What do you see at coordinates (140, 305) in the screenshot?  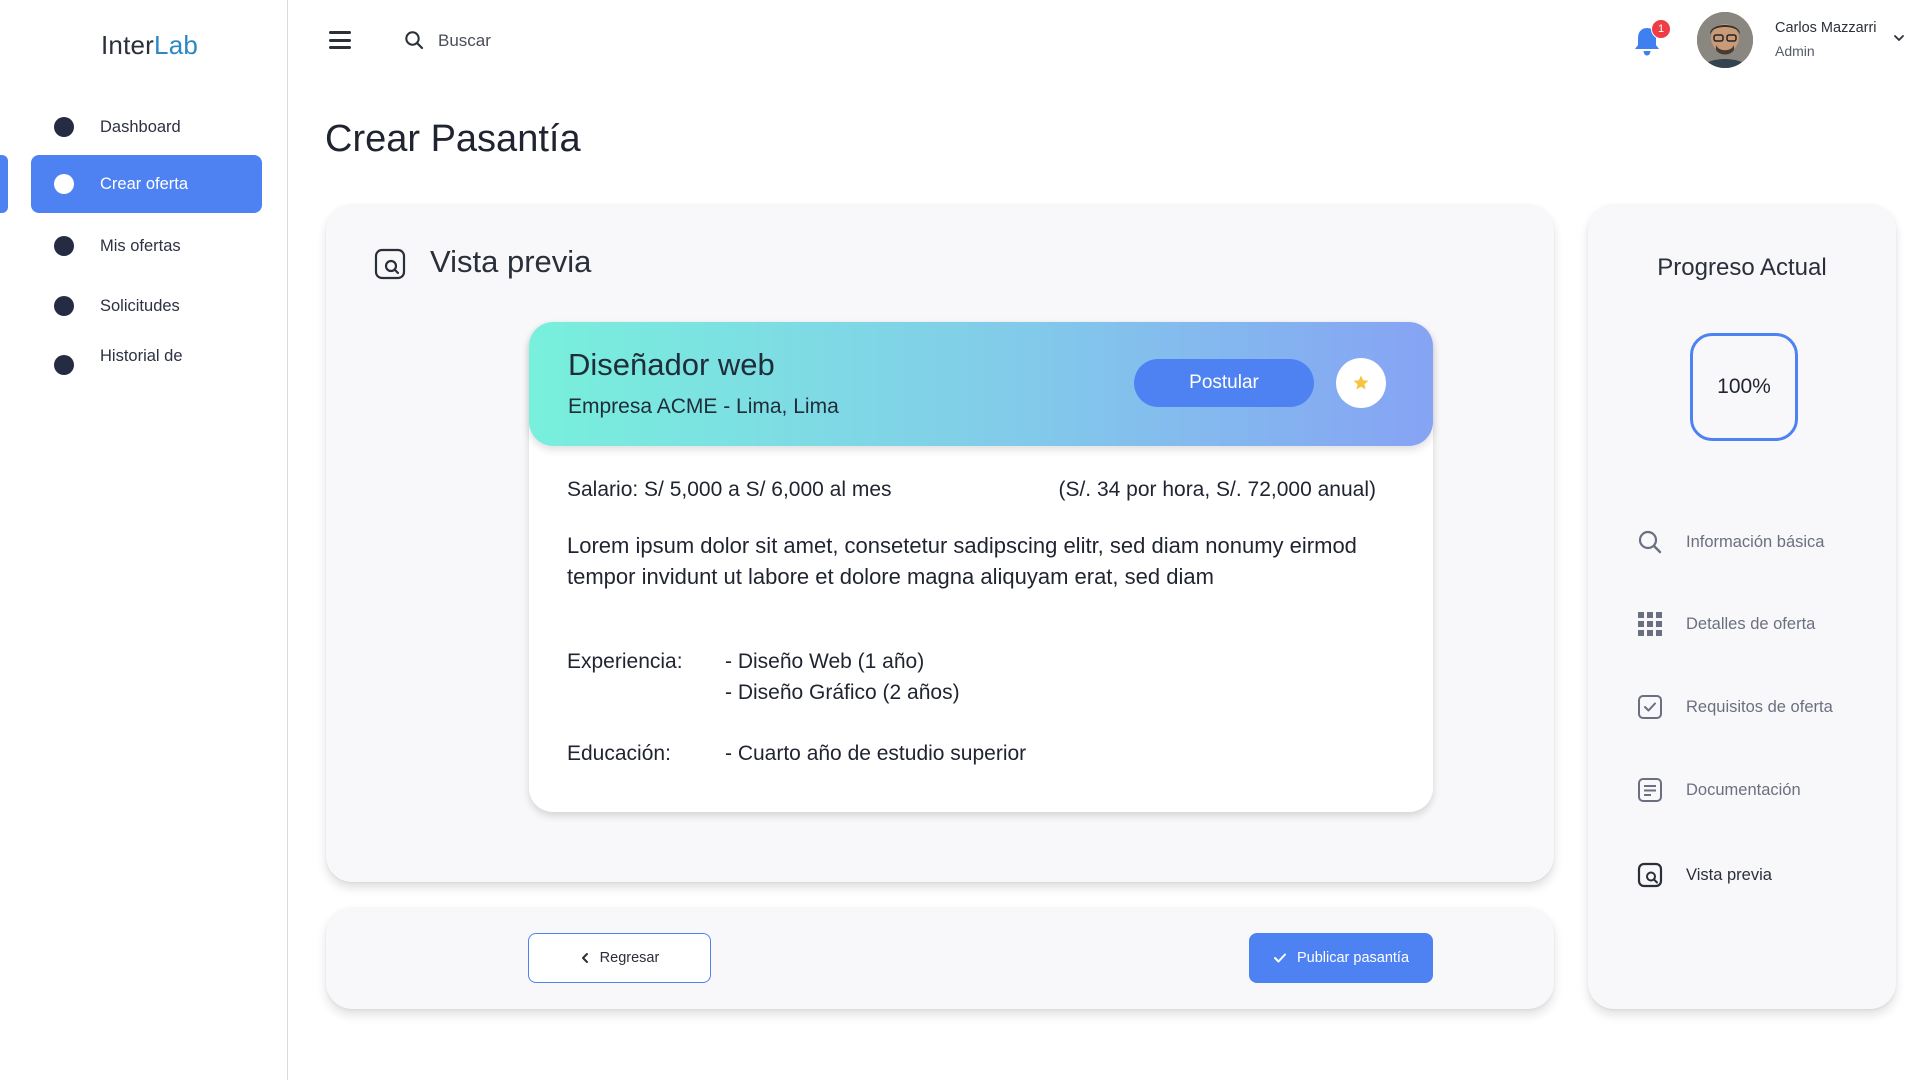 I see `sidebar-item-label: Solicitudes` at bounding box center [140, 305].